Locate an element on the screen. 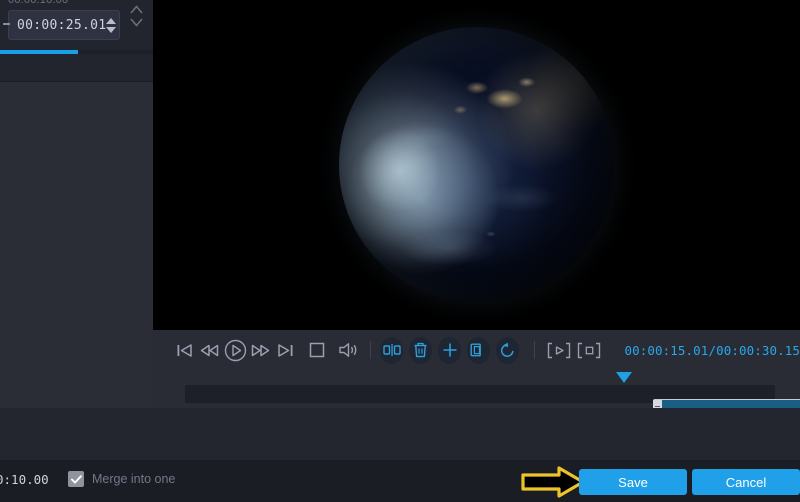 This screenshot has width=800, height=502. copy-icon is located at coordinates (478, 350).